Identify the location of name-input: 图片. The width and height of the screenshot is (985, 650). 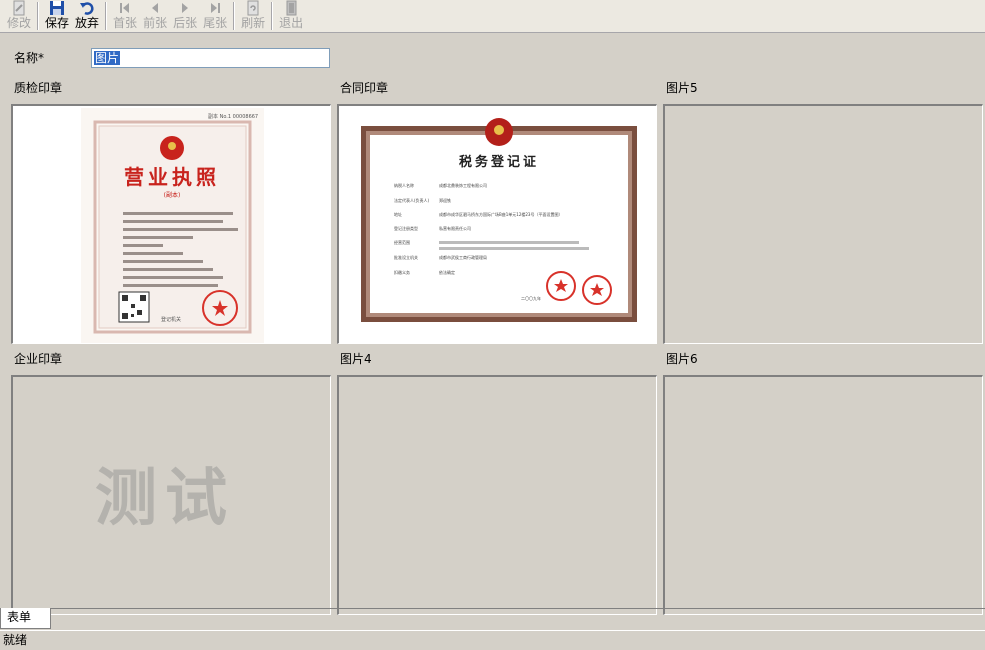
(210, 58).